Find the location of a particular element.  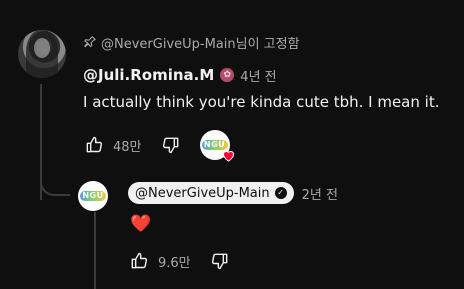

commenter-avatar is located at coordinates (42, 54).